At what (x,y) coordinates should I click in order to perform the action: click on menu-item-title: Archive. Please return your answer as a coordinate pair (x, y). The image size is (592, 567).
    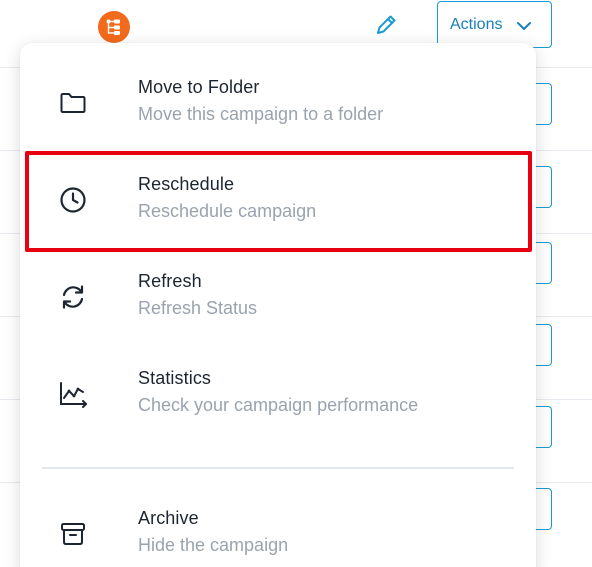
    Looking at the image, I should click on (168, 518).